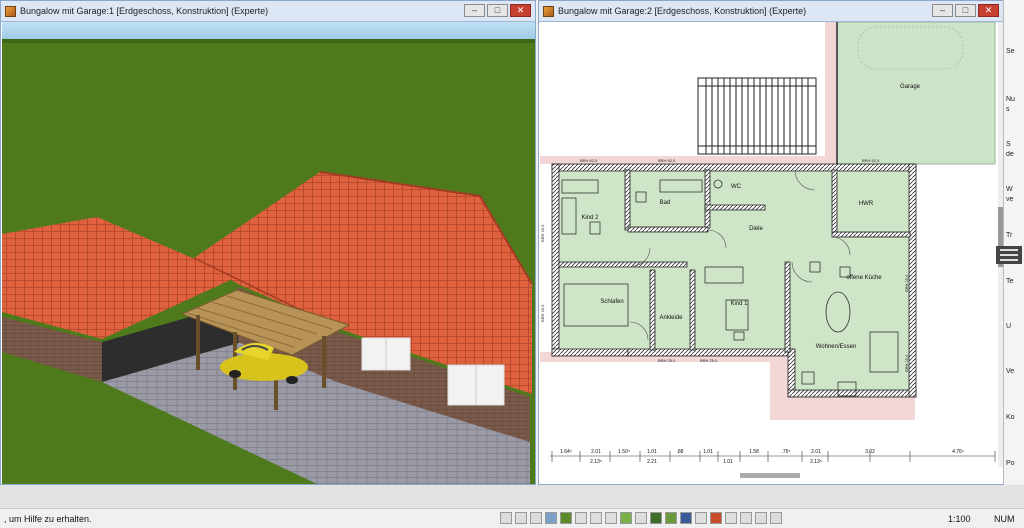 The image size is (1024, 528). Describe the element at coordinates (1015, 189) in the screenshot. I see `side-panel-item: W` at that location.